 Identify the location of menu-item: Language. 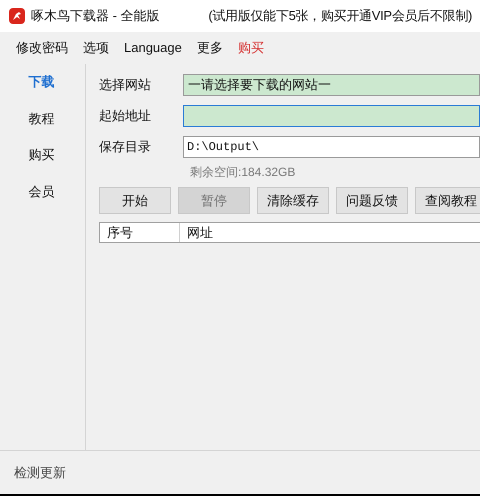
(153, 48).